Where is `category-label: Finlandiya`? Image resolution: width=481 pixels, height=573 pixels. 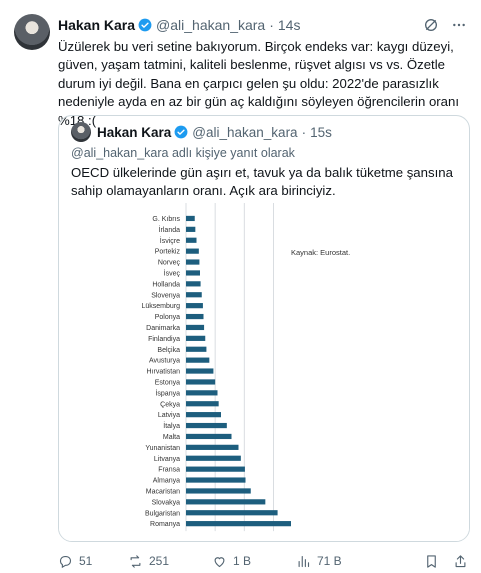 category-label: Finlandiya is located at coordinates (164, 339).